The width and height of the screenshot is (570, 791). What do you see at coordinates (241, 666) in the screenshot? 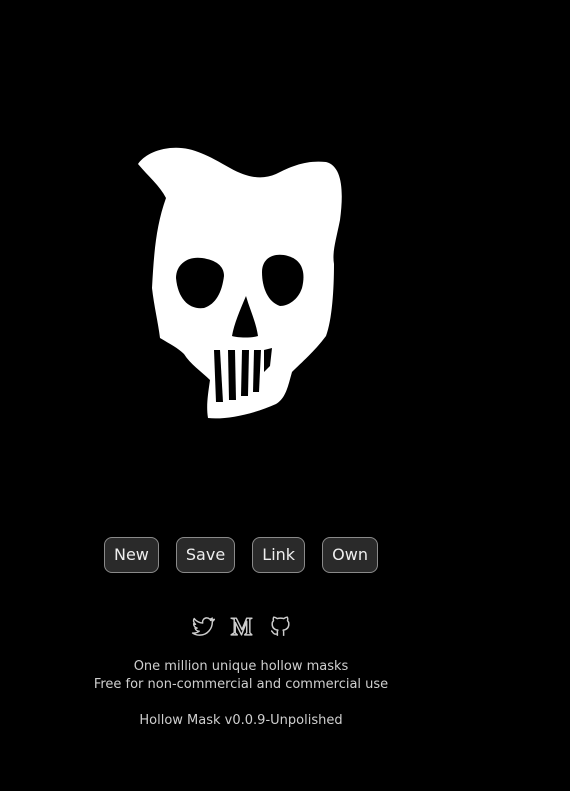
I see `tagline-text: One million unique hollow masks` at bounding box center [241, 666].